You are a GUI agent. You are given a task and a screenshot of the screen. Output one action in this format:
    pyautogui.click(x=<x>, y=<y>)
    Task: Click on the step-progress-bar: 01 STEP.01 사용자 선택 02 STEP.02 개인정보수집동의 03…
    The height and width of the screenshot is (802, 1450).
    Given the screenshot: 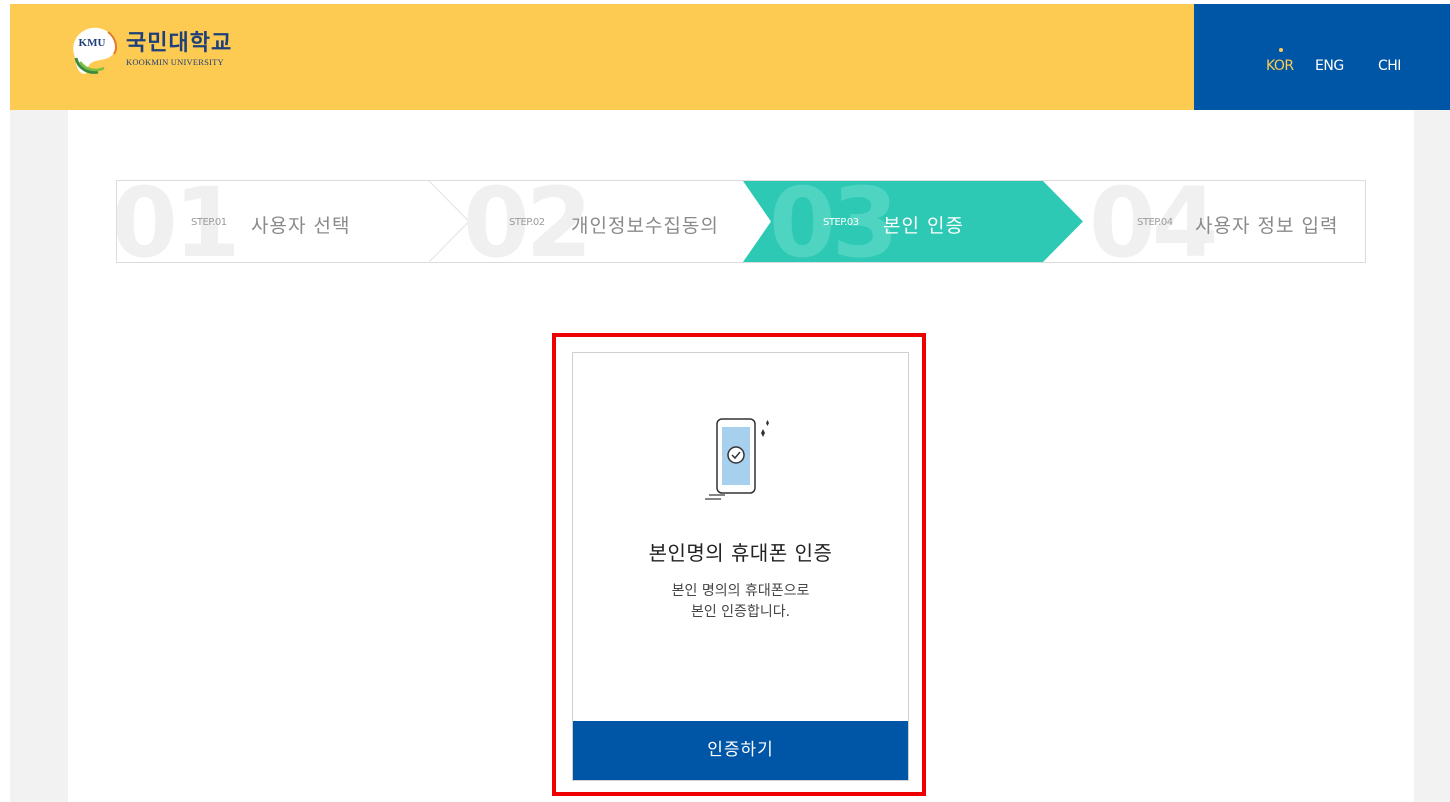 What is the action you would take?
    pyautogui.click(x=741, y=221)
    